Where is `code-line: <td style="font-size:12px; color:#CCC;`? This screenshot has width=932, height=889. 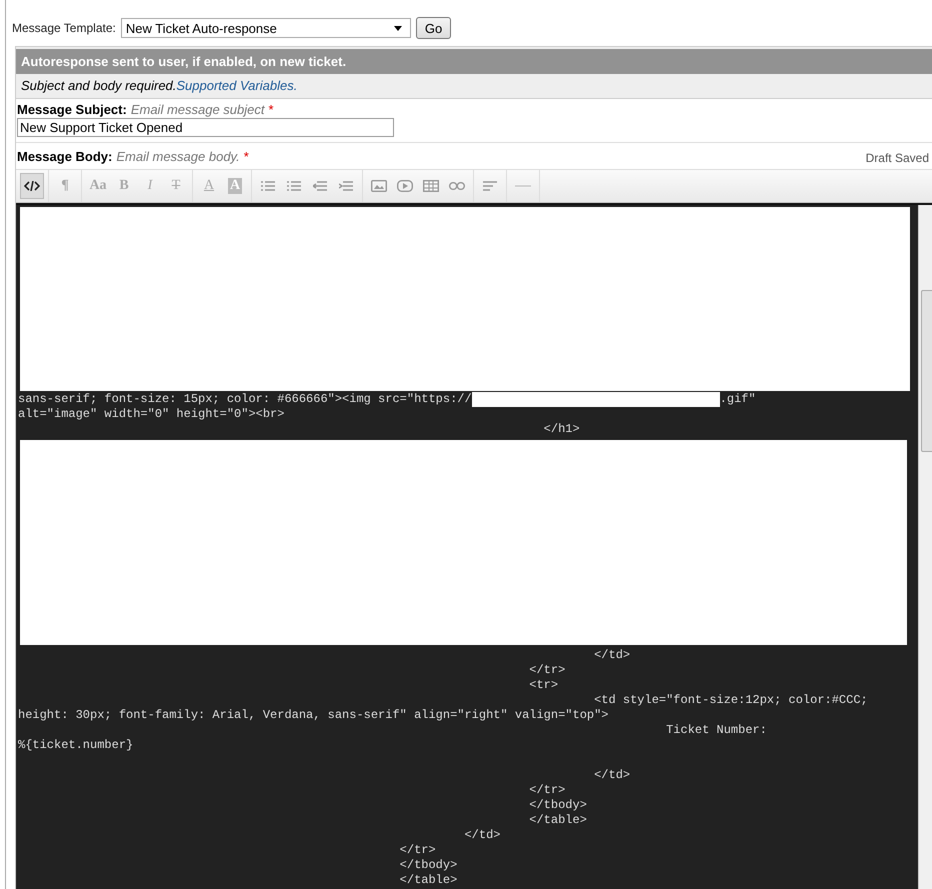 code-line: <td style="font-size:12px; color:#CCC; is located at coordinates (730, 700).